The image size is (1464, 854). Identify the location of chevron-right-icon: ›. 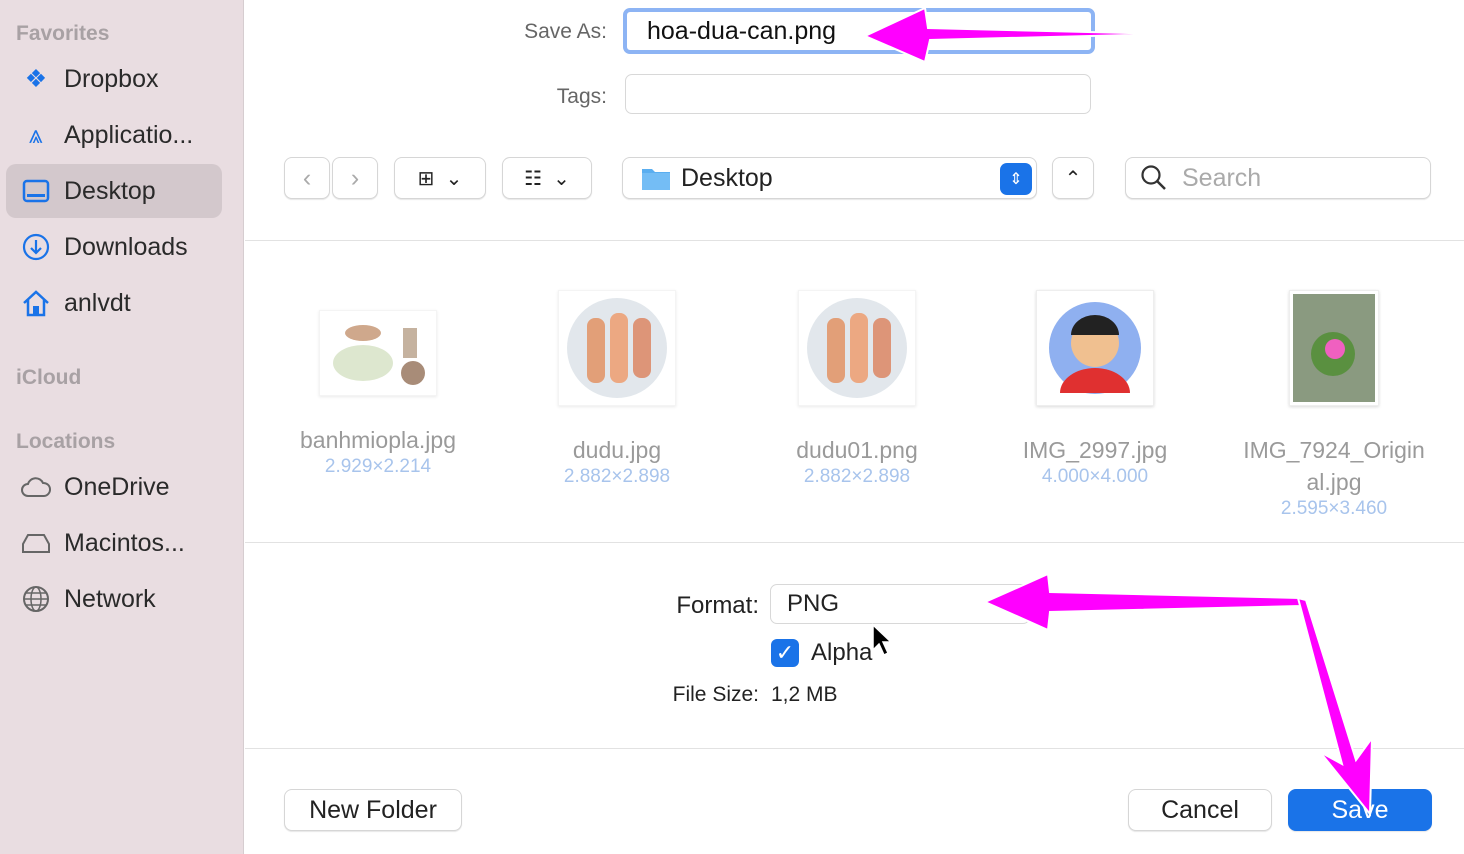
(355, 177).